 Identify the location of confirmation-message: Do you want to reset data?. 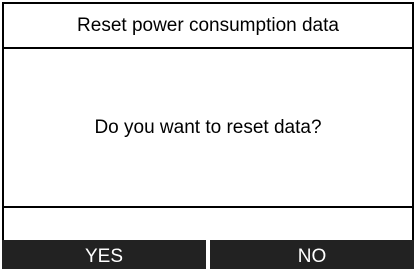
(208, 127).